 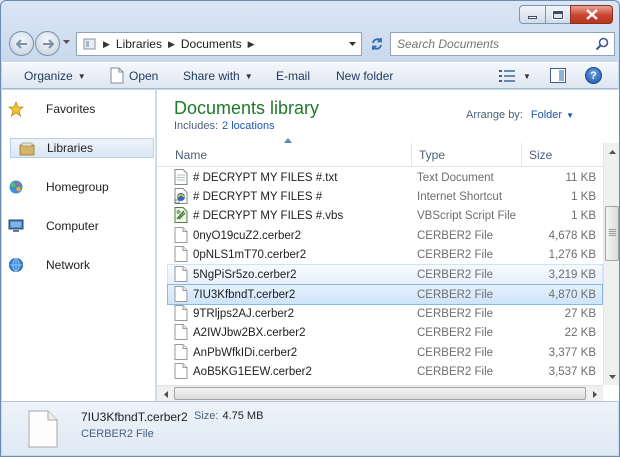 I want to click on nav-item-network: Network, so click(x=79, y=265).